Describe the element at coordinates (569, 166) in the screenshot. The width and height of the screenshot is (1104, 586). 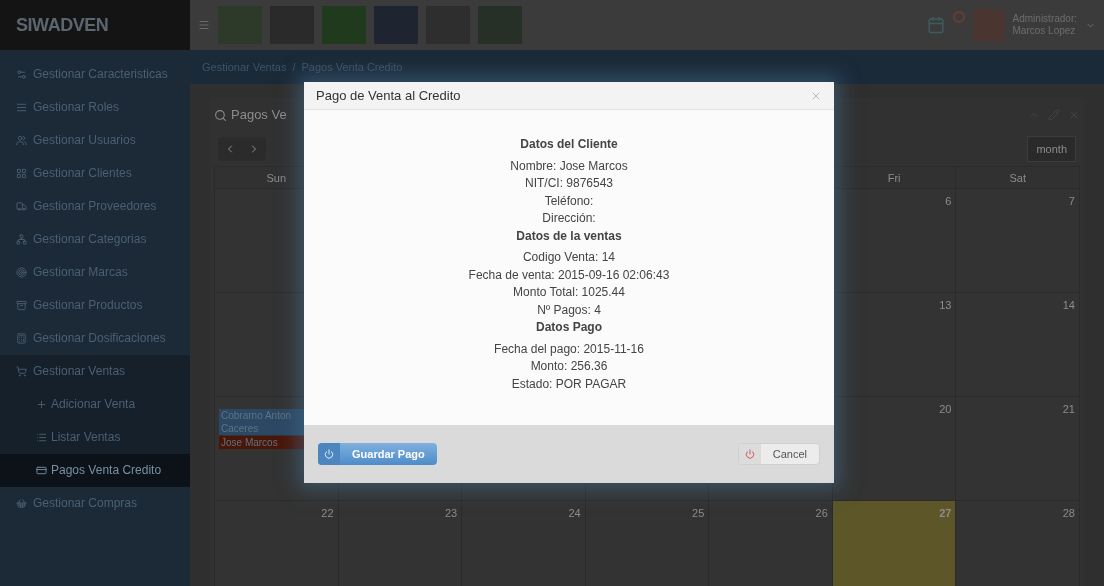
I see `detail-line: Nombre: Jose Marcos` at that location.